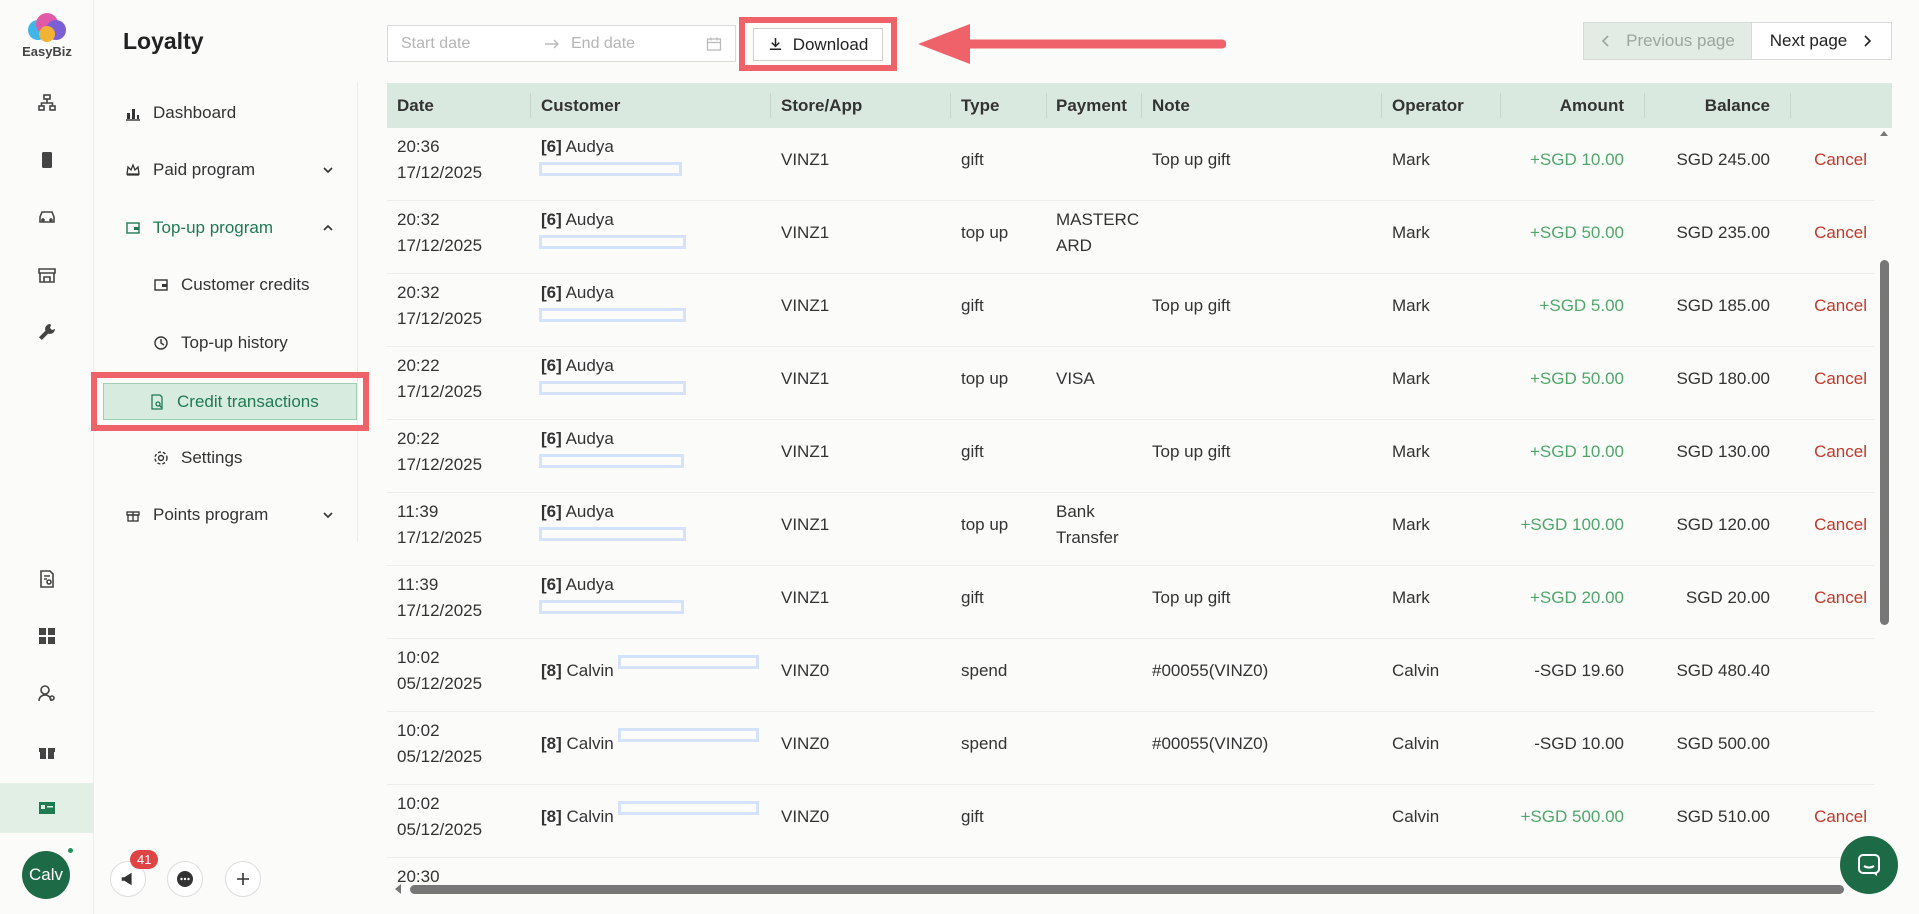 This screenshot has height=914, width=1919. I want to click on column-header-customer: Customer, so click(580, 105).